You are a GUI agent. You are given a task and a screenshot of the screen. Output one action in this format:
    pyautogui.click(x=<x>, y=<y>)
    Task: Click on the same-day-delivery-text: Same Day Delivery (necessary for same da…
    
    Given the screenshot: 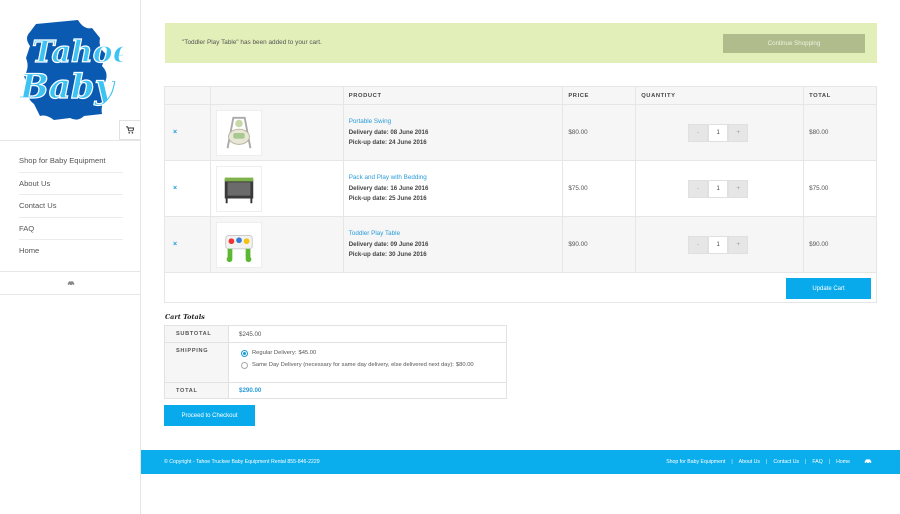 What is the action you would take?
    pyautogui.click(x=353, y=365)
    